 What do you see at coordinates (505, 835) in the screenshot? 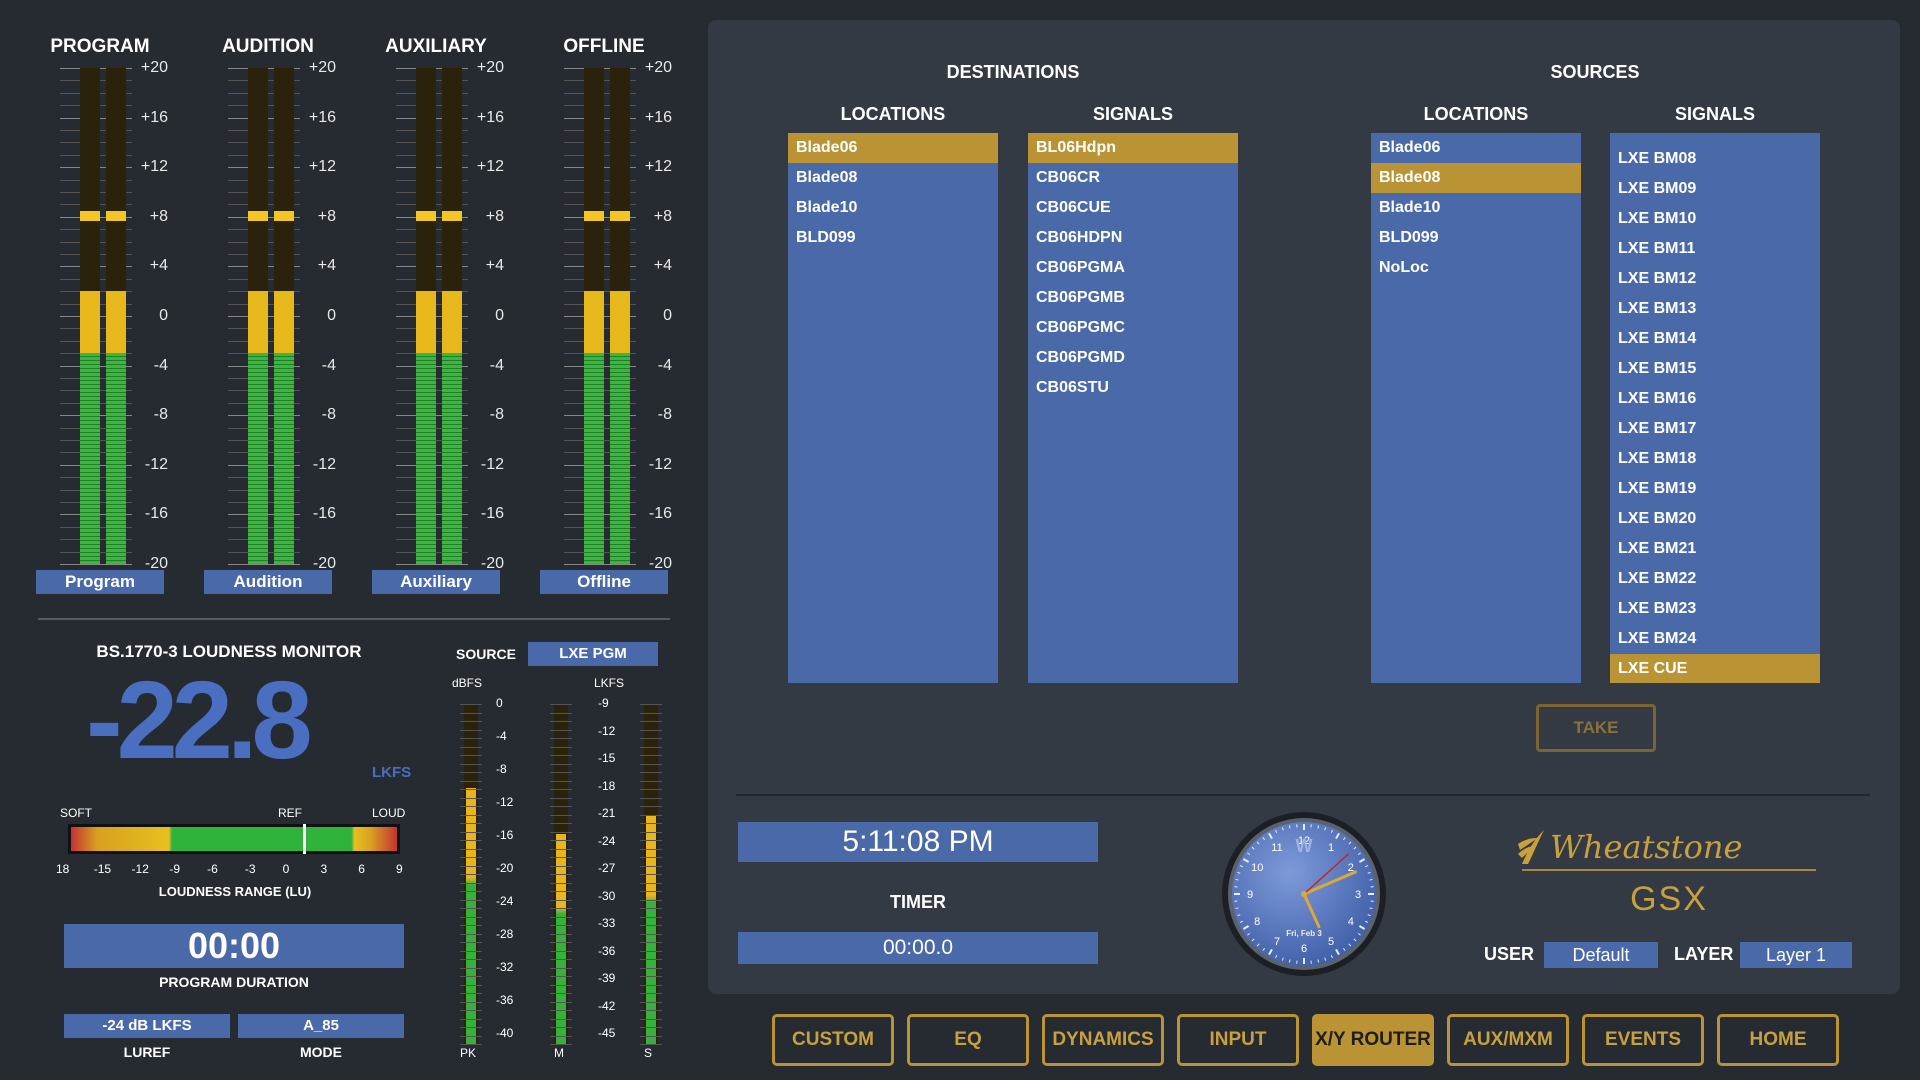
I see `dbfs-scale-label: -16` at bounding box center [505, 835].